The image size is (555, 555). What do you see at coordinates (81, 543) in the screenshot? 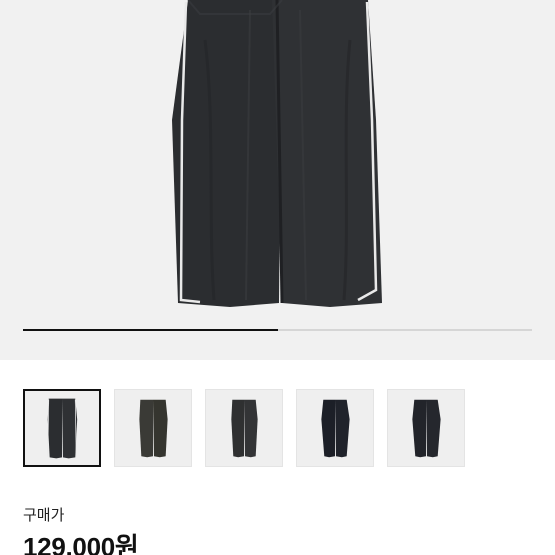
I see `price-value: 129,000원` at bounding box center [81, 543].